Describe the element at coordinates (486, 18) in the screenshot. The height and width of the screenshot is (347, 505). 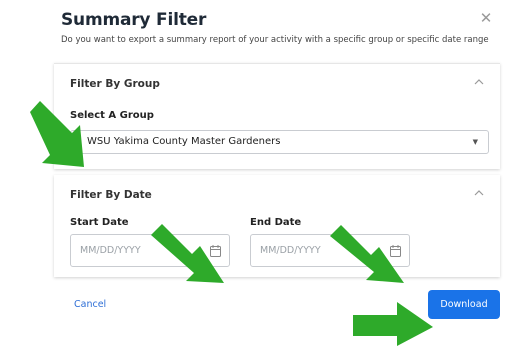
I see `close-icon: ✕` at that location.